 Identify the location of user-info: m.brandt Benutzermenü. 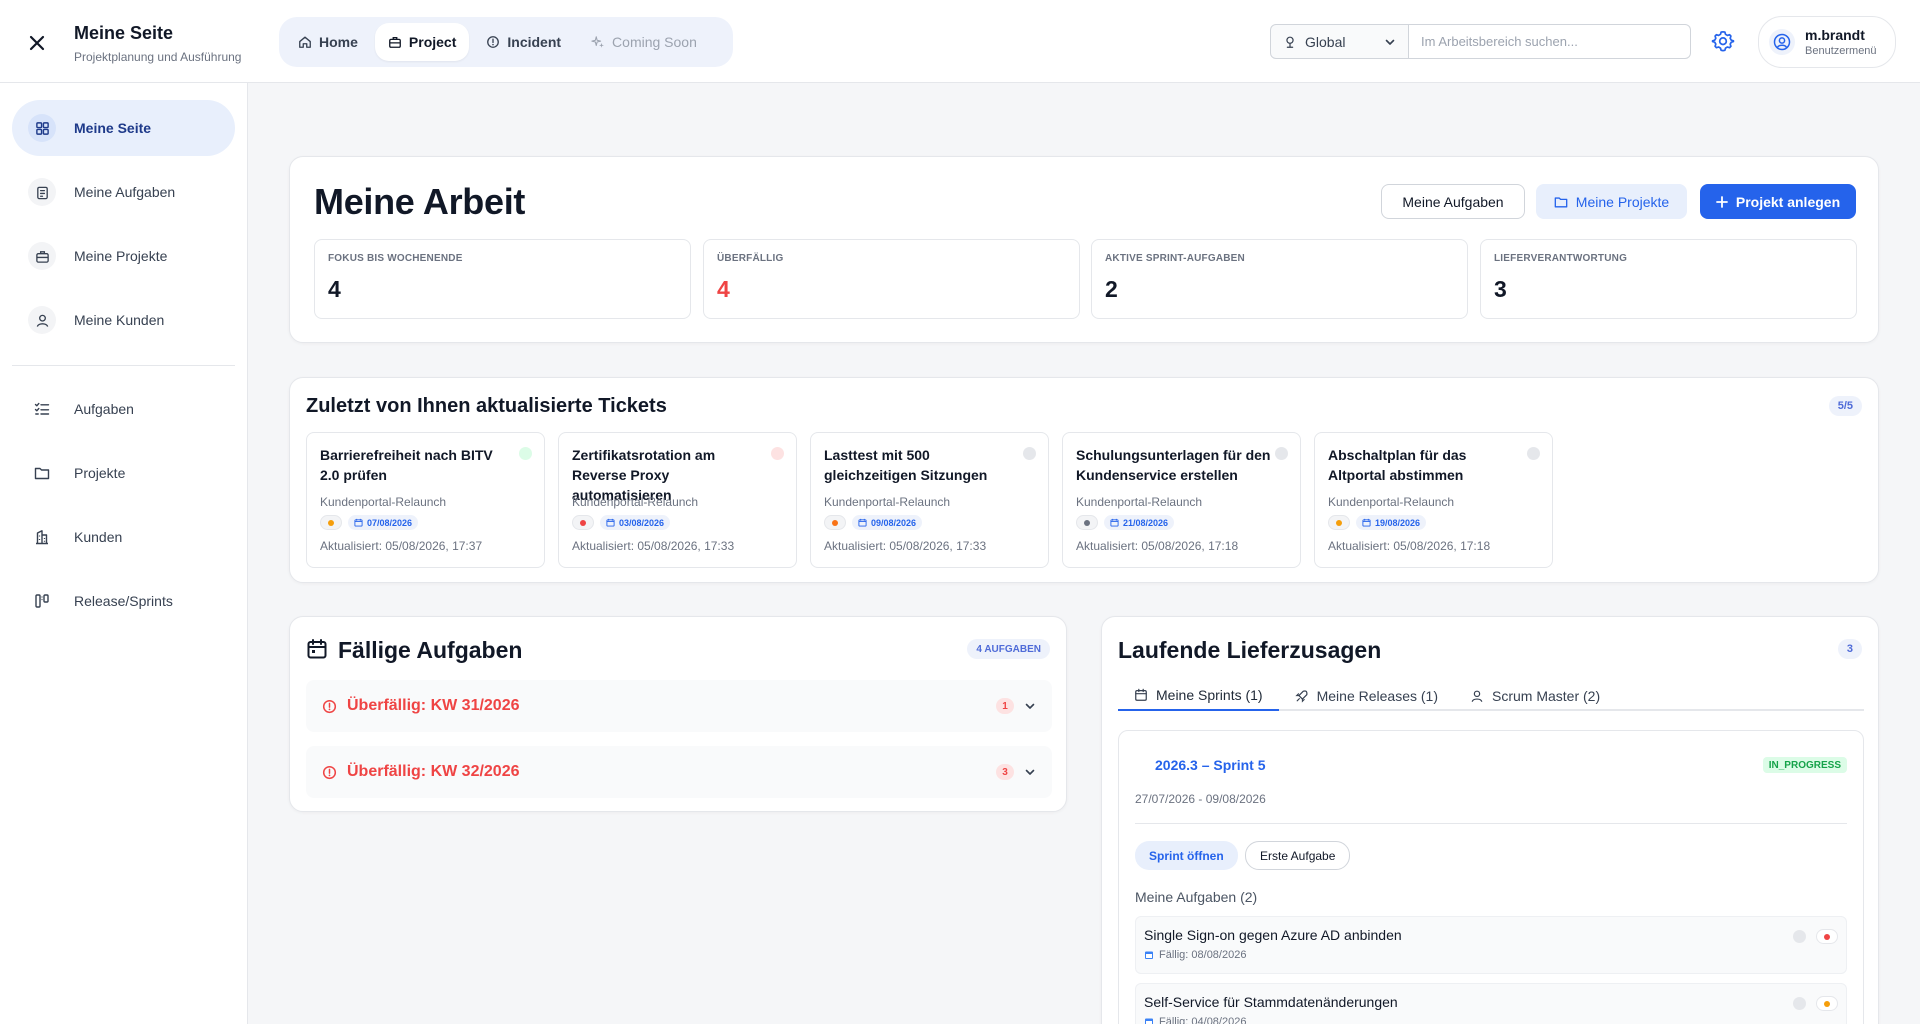
(1841, 42).